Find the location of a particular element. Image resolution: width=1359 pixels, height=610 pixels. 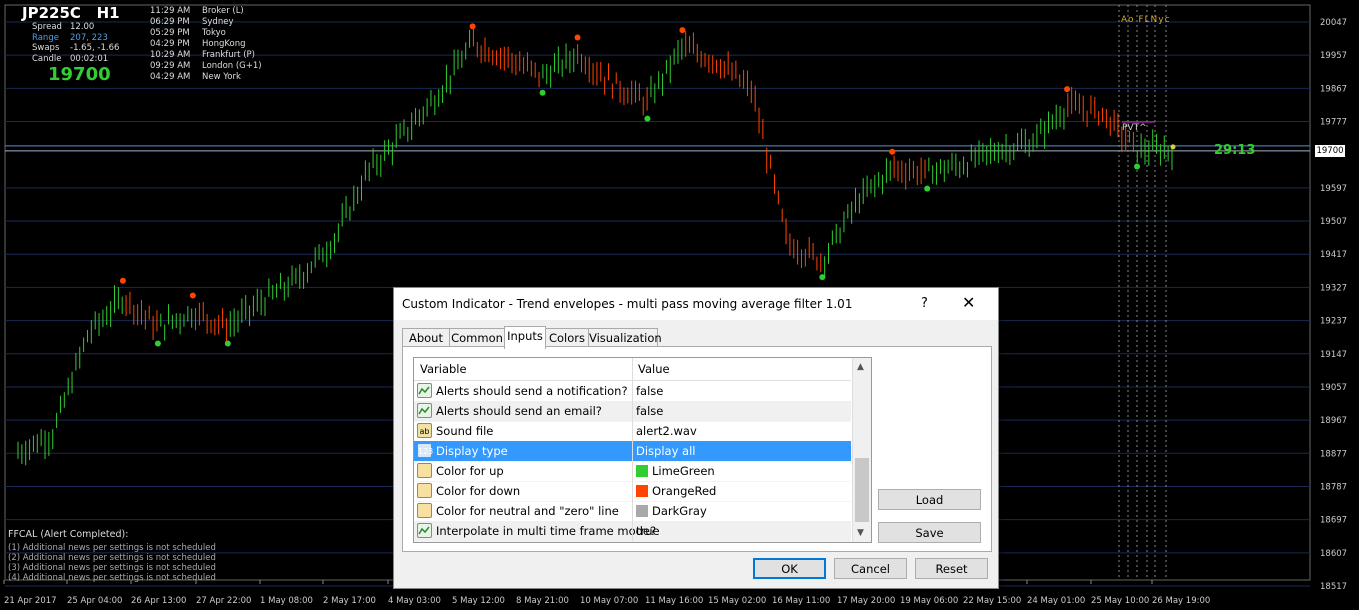

param-row: ab Sound file alert2.wav is located at coordinates (632, 431).